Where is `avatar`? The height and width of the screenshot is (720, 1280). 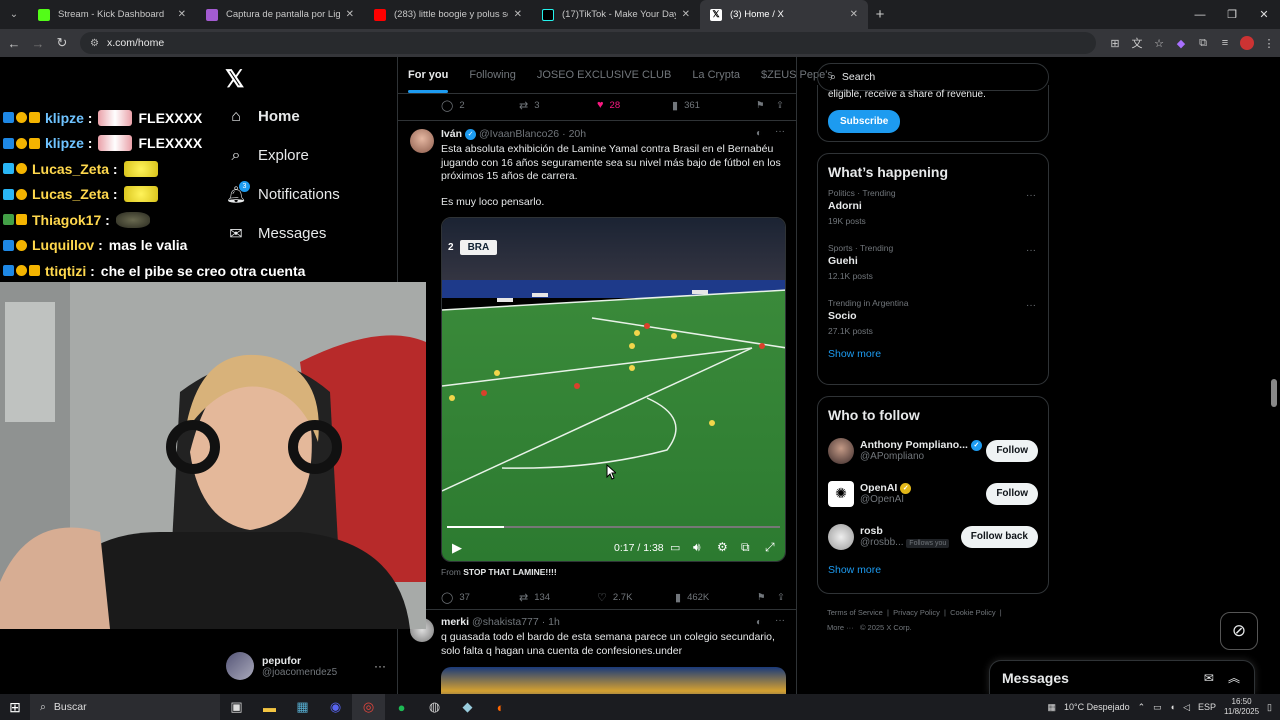
avatar is located at coordinates (422, 141).